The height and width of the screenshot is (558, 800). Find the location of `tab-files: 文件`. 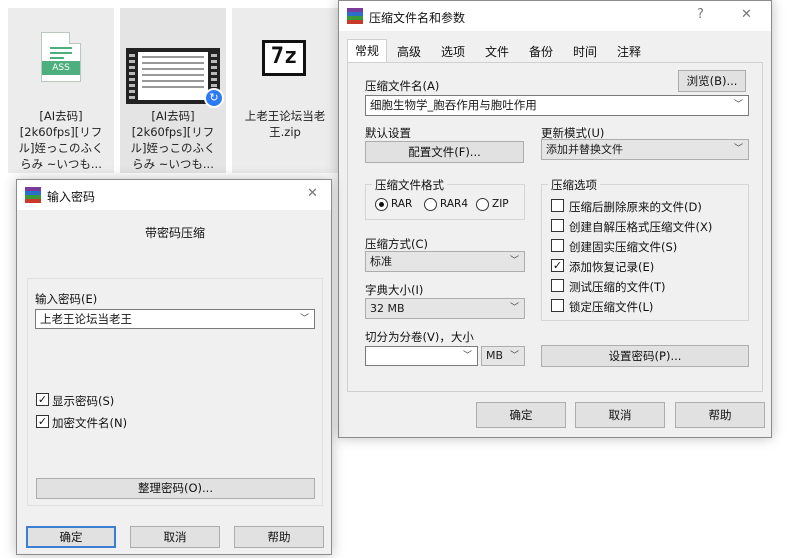

tab-files: 文件 is located at coordinates (497, 52).